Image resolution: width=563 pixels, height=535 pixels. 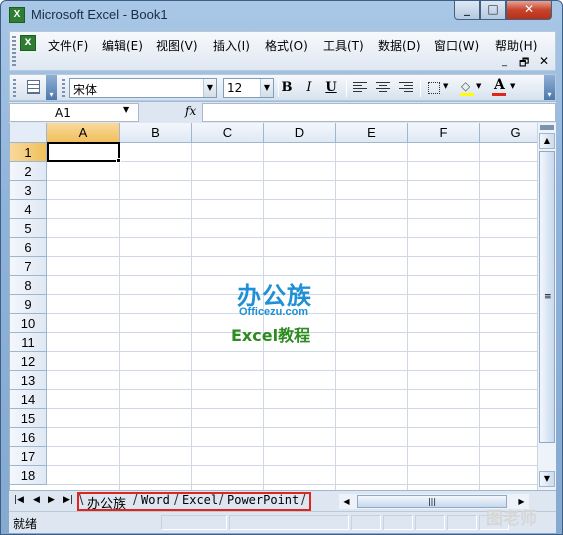 I want to click on status-pane, so click(x=430, y=522).